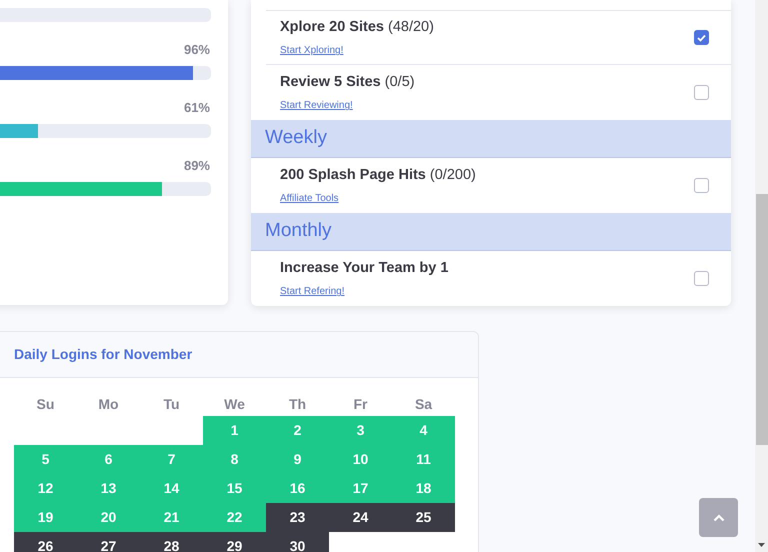  What do you see at coordinates (234, 430) in the screenshot?
I see `calendar-day: 1` at bounding box center [234, 430].